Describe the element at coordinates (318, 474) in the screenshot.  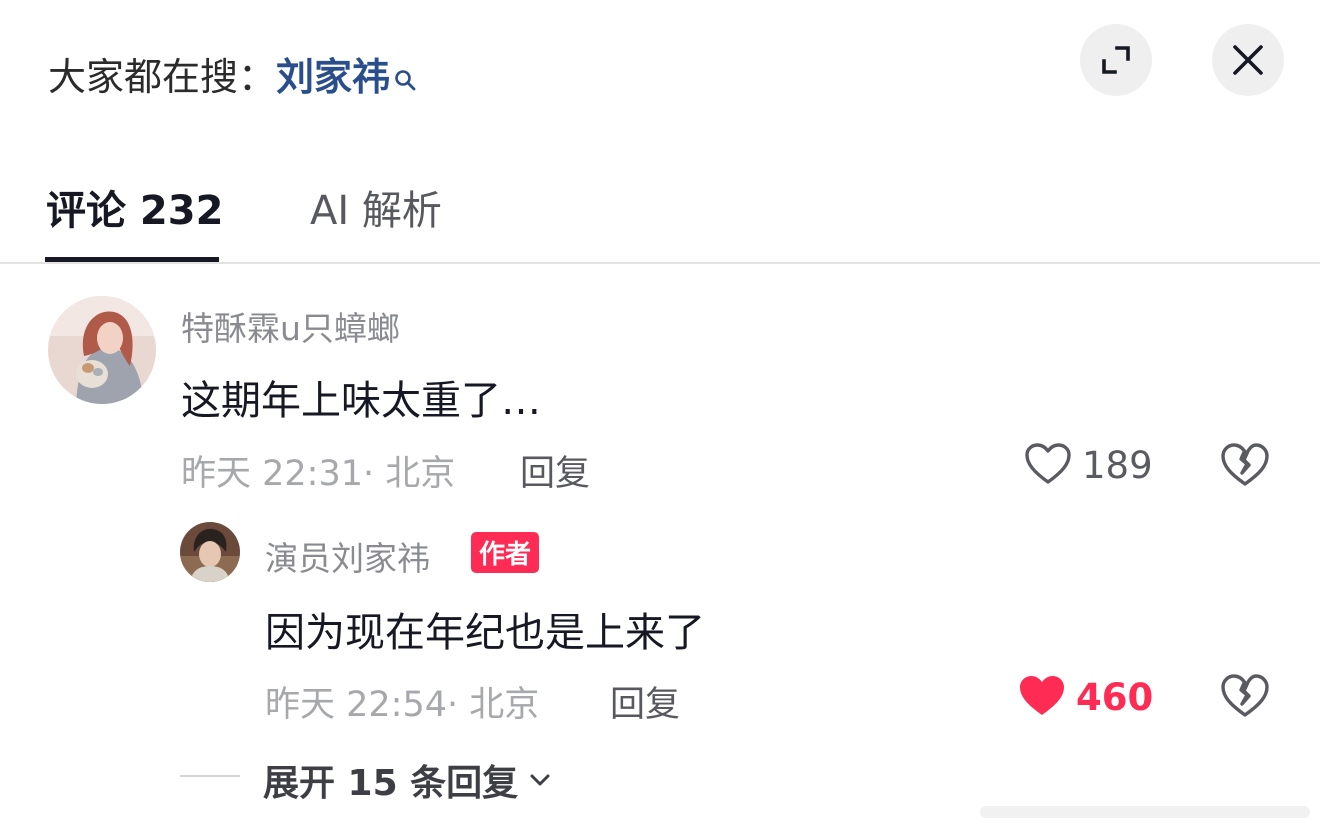
I see `comment-time-location: 昨天 22:31· 北京` at that location.